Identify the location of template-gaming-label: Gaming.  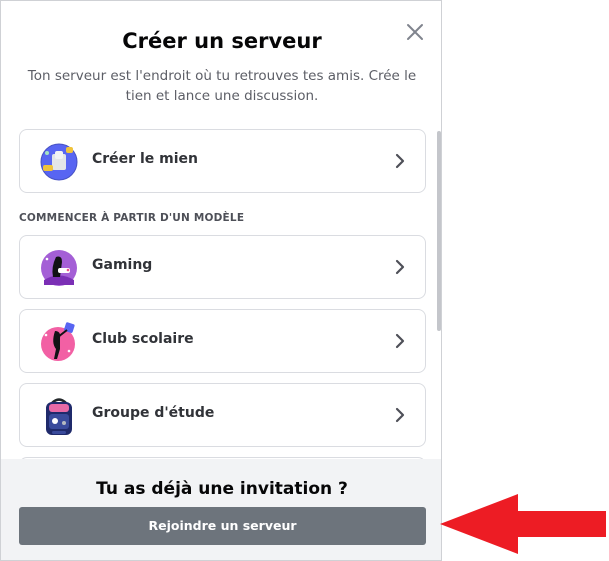
(122, 265).